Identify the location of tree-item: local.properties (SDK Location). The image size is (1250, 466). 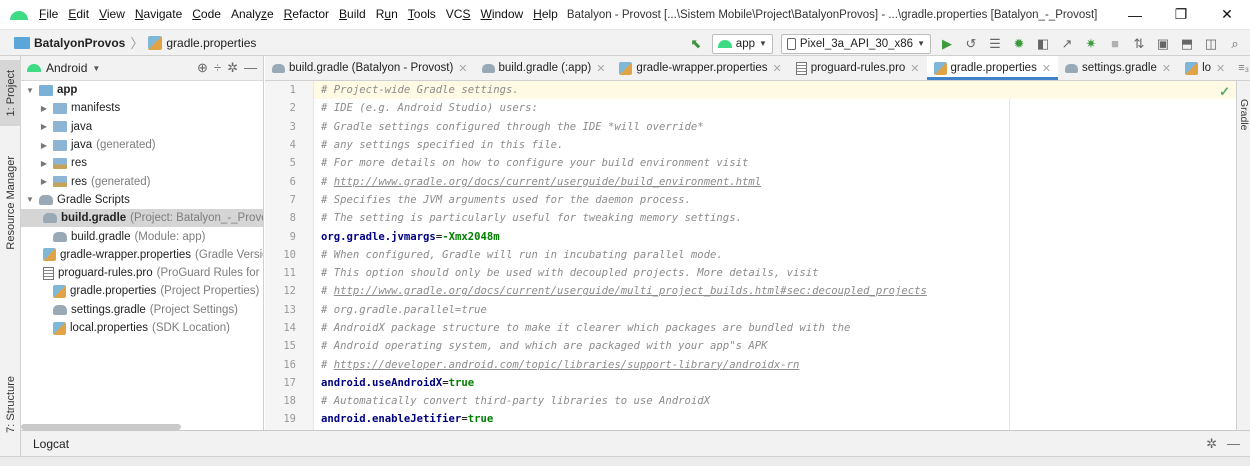
(142, 328).